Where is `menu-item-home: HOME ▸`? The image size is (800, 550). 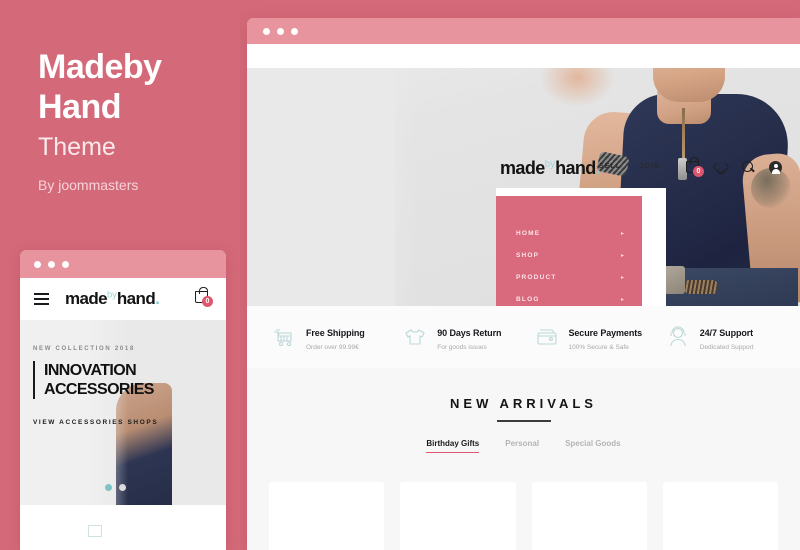 menu-item-home: HOME ▸ is located at coordinates (569, 233).